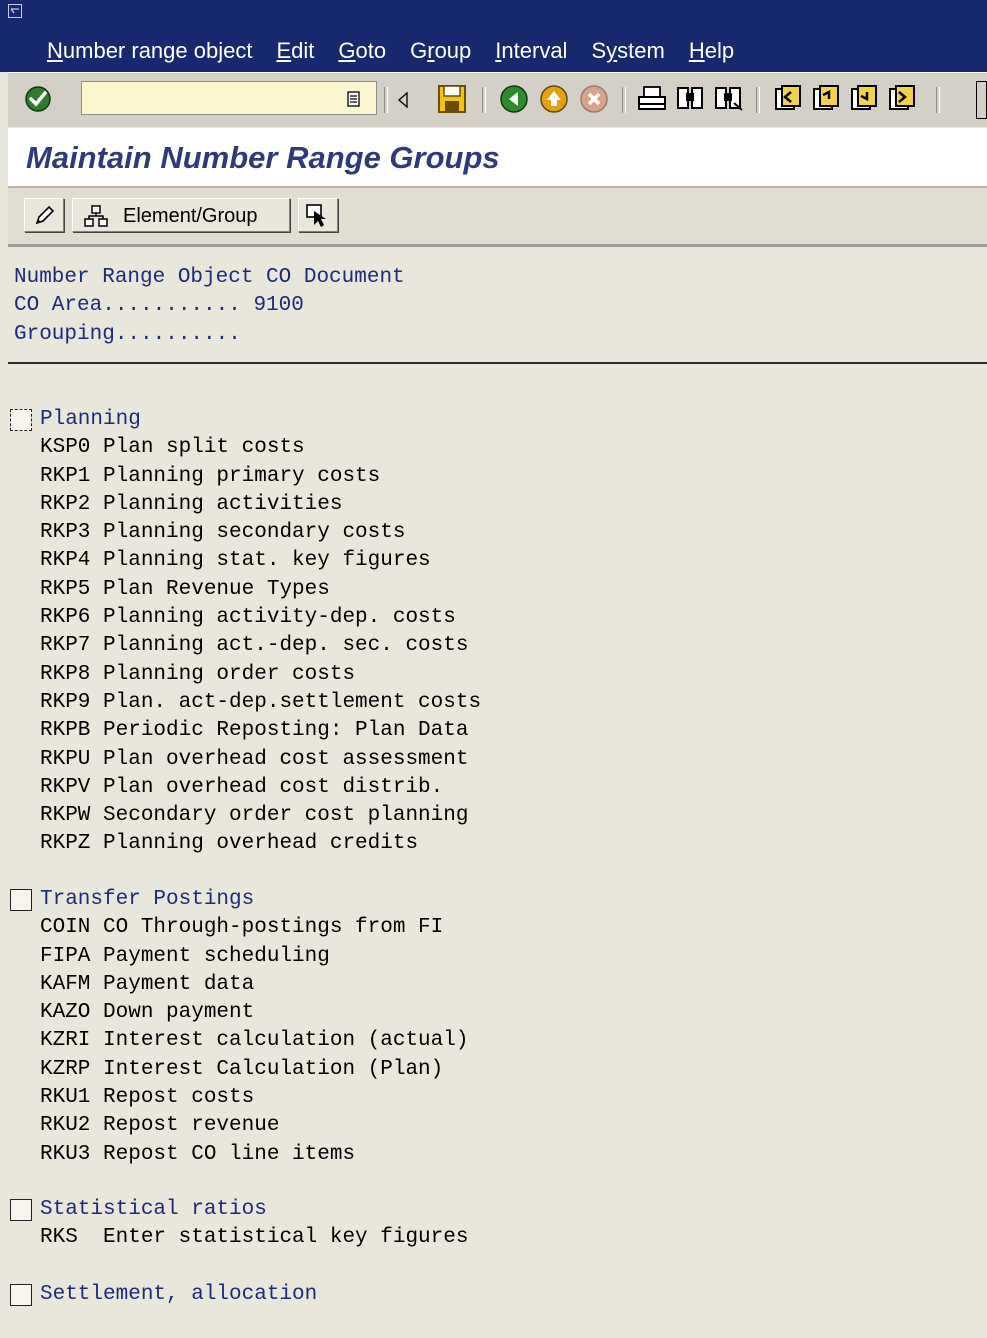 The height and width of the screenshot is (1338, 987). I want to click on menu-item-help: Help, so click(711, 51).